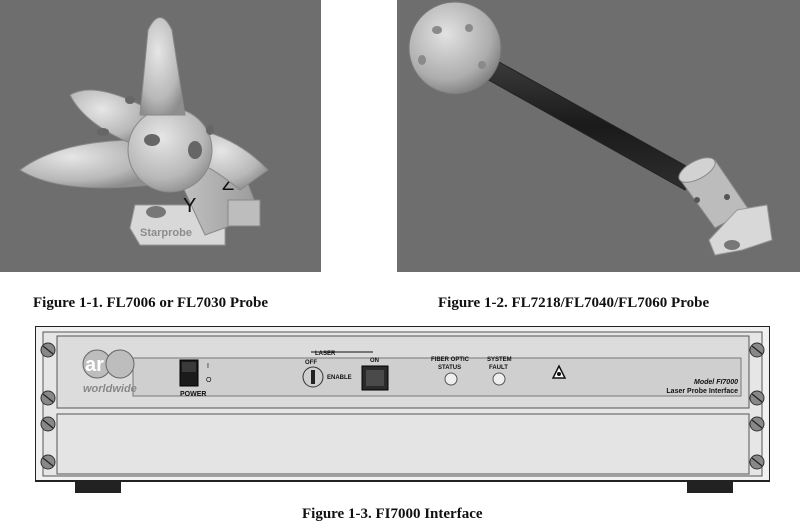 This screenshot has height=532, width=800. Describe the element at coordinates (499, 360) in the screenshot. I see `system-fault-label-line1: SYSTEM` at that location.